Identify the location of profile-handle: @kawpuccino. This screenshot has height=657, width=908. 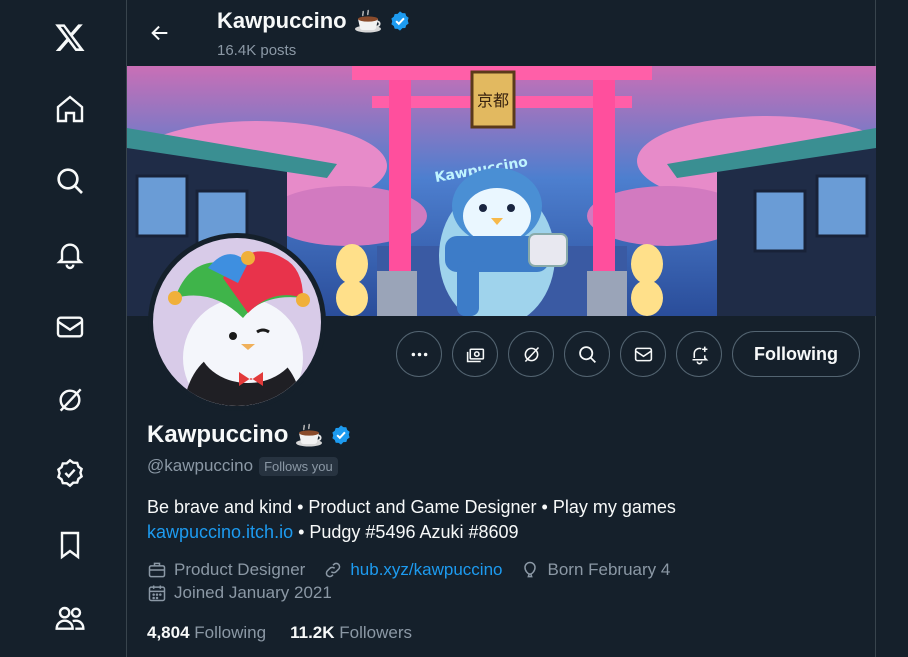
(200, 465).